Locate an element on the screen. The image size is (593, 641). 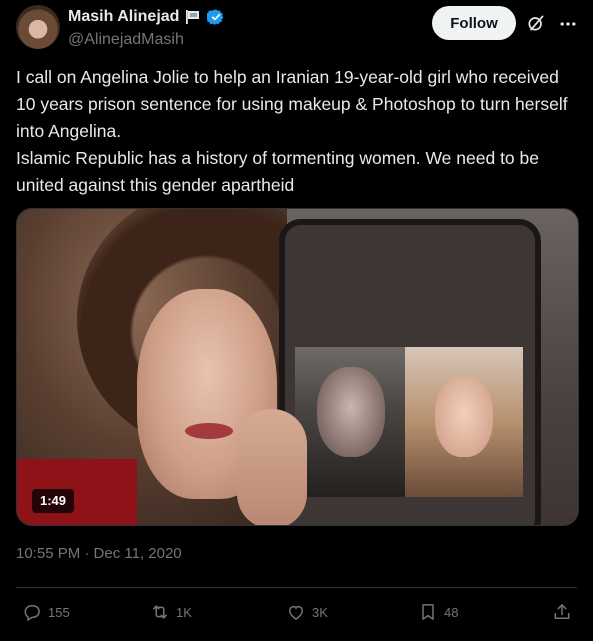
like-icon is located at coordinates (296, 612).